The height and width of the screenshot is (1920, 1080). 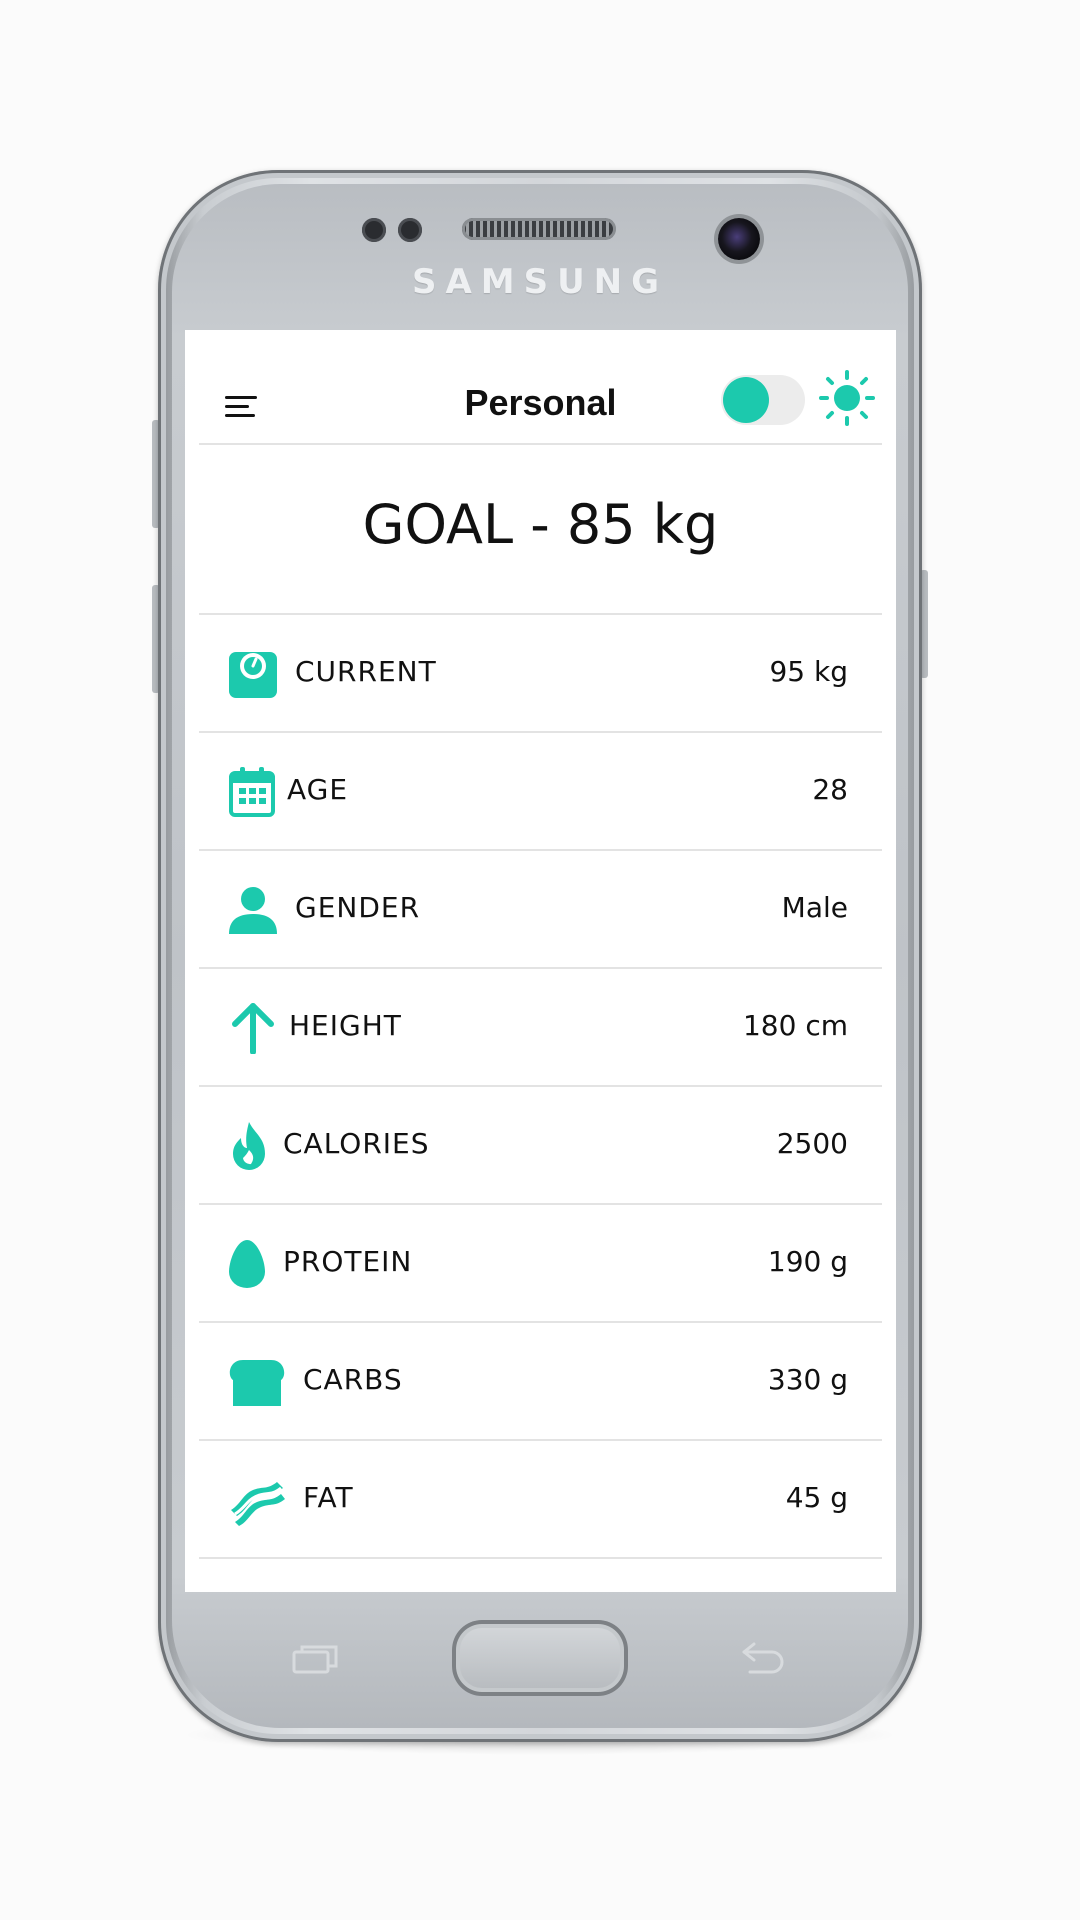 I want to click on person-icon, so click(x=253, y=910).